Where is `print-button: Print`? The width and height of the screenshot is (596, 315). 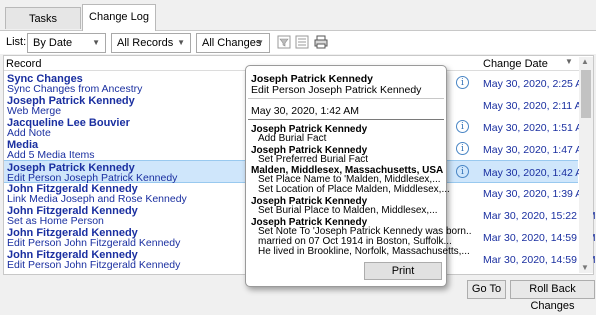
print-button: Print is located at coordinates (403, 271).